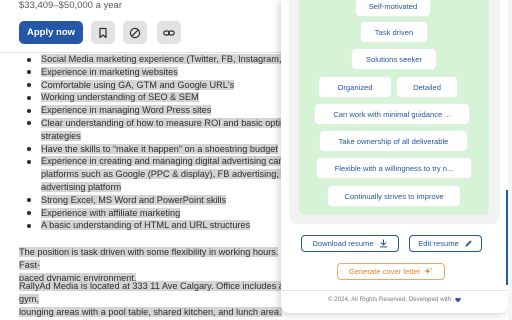  I want to click on list-item: Working understanding of SEO & SEM, so click(154, 97).